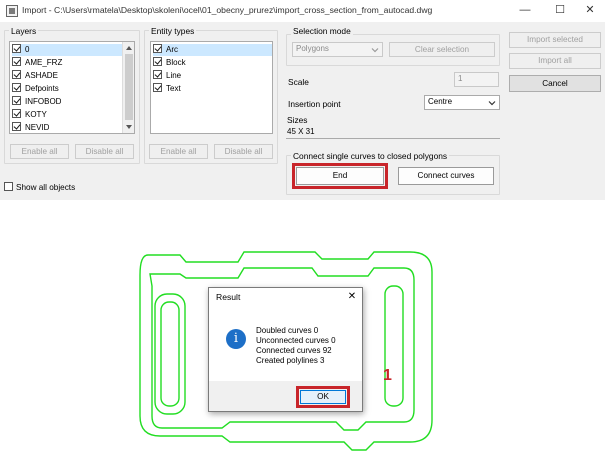 The height and width of the screenshot is (467, 605). What do you see at coordinates (337, 49) in the screenshot?
I see `selection-mode-select: Polygons` at bounding box center [337, 49].